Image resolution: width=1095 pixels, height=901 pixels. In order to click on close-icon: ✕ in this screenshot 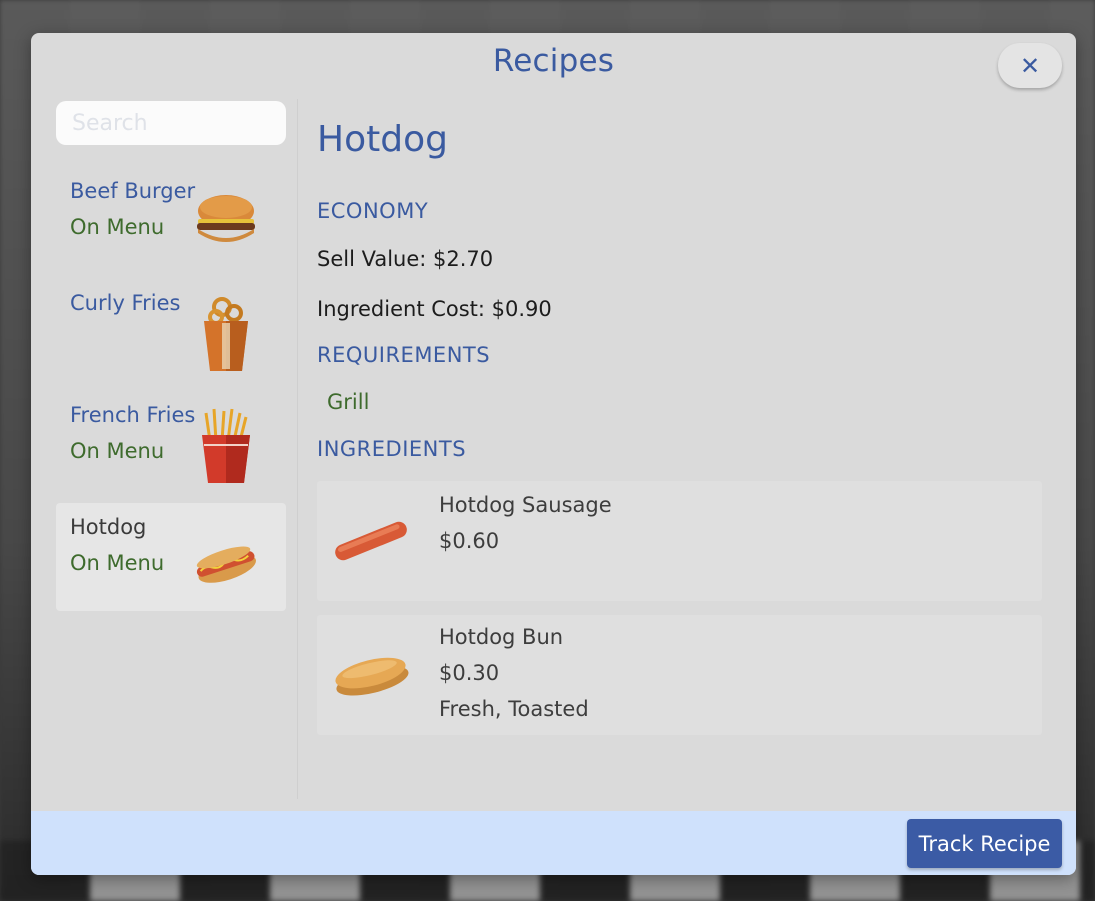, I will do `click(1030, 65)`.